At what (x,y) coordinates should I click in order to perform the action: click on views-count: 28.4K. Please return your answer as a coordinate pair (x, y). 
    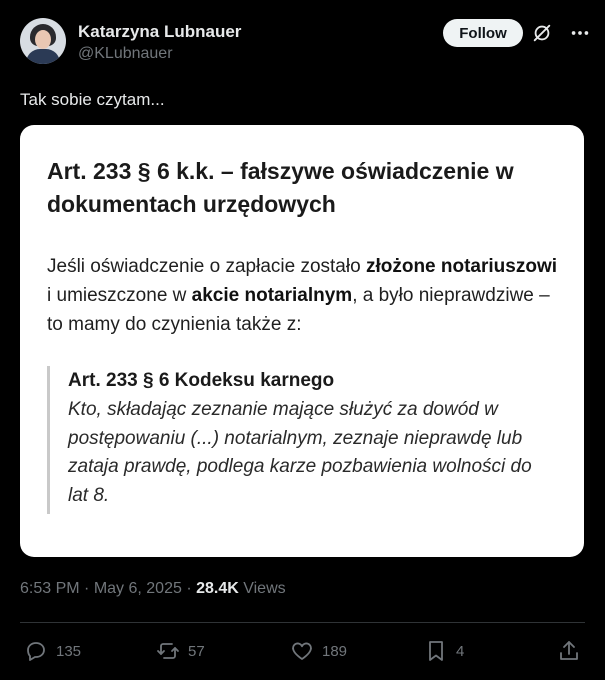
    Looking at the image, I should click on (217, 588).